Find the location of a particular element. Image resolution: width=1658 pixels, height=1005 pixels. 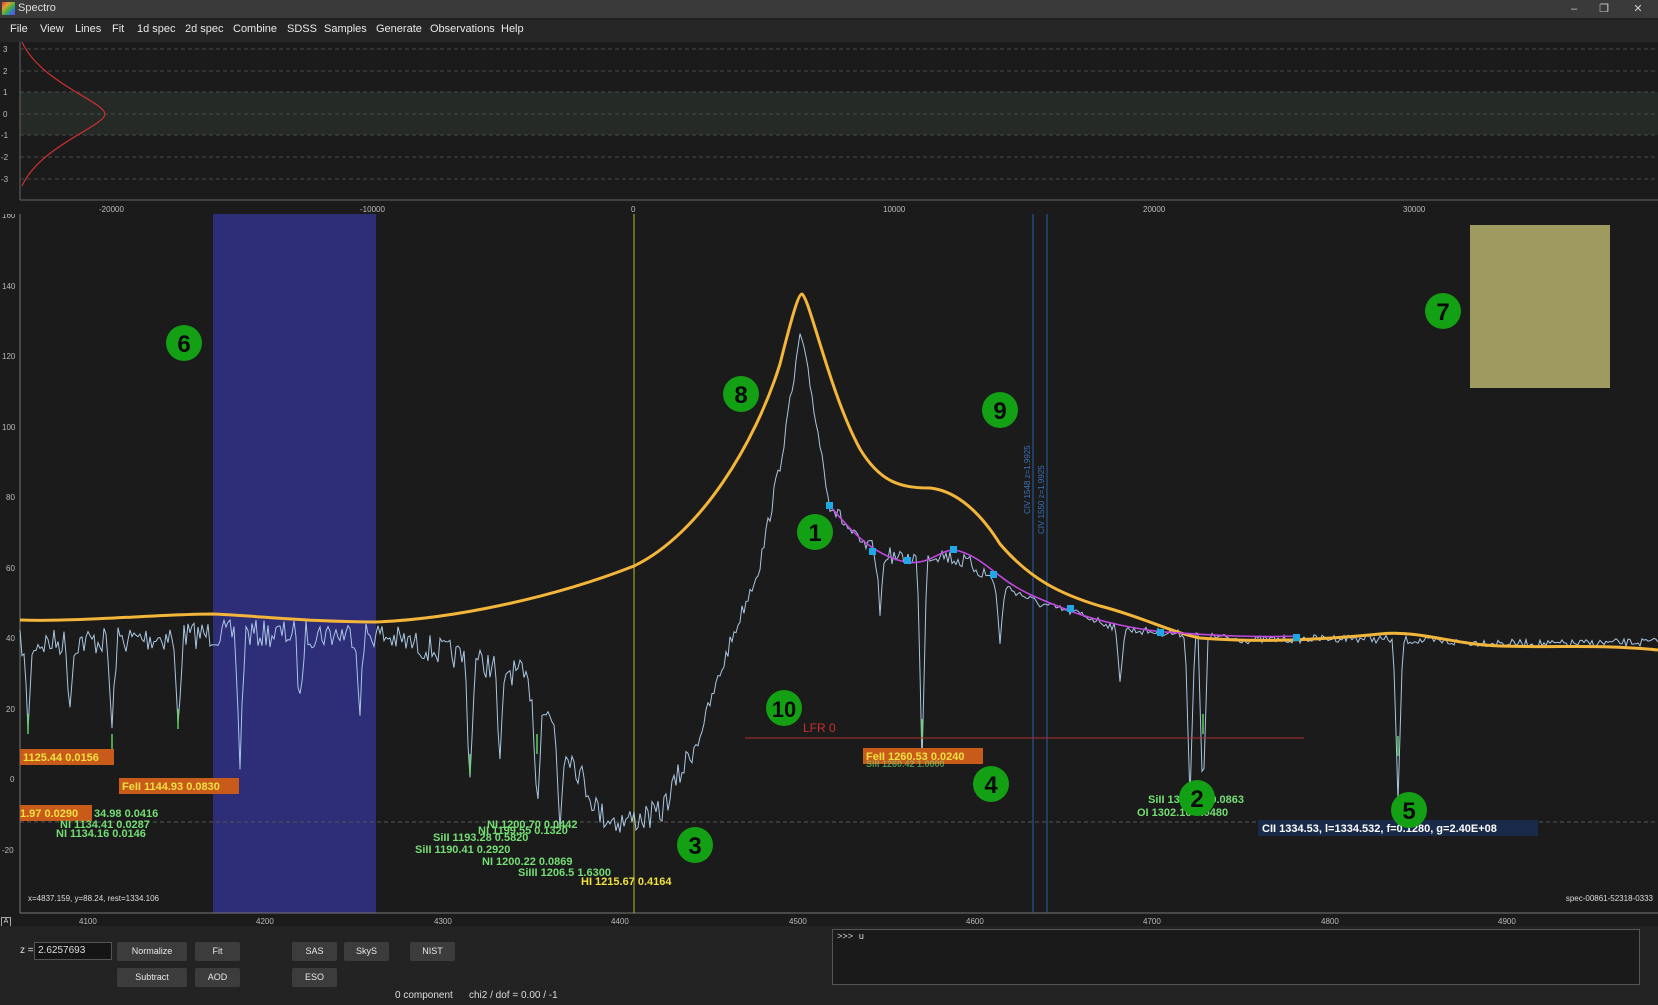

app-icon is located at coordinates (8, 8).